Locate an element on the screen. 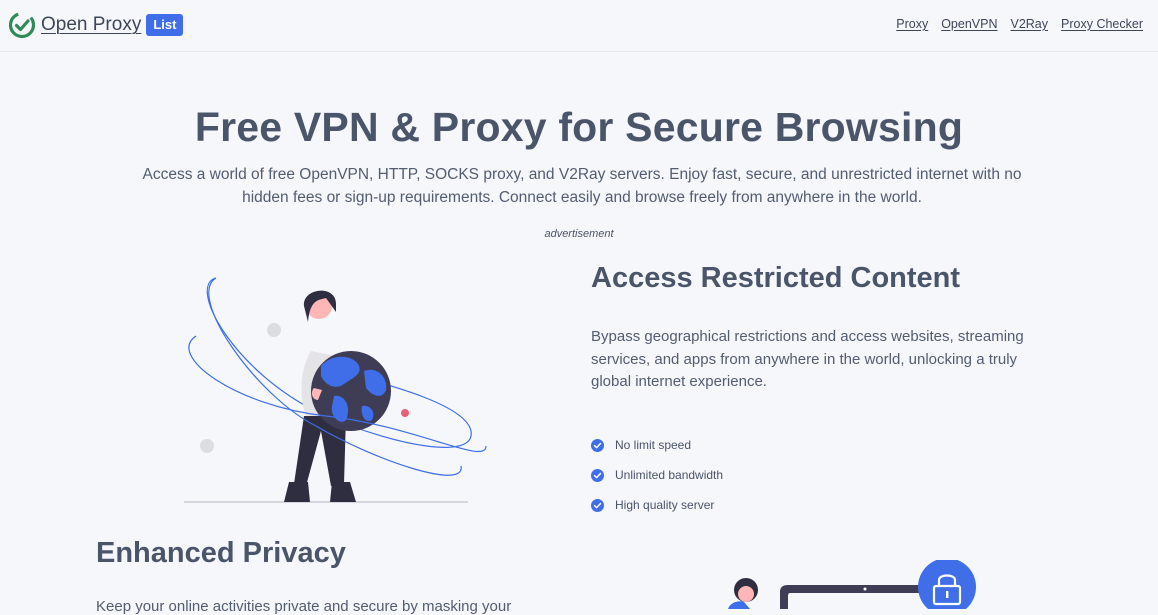 This screenshot has width=1158, height=615. privacy-lock-illustration is located at coordinates (852, 584).